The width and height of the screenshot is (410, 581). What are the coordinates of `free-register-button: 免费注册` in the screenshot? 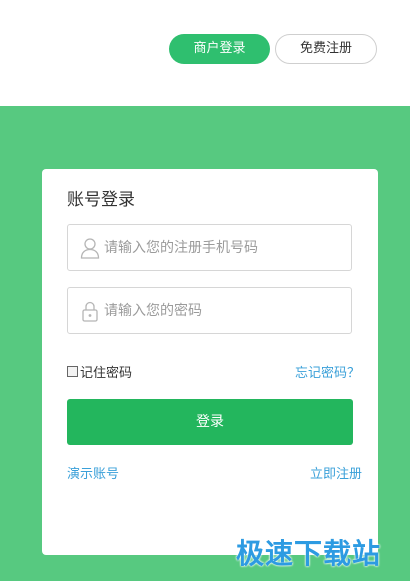 It's located at (326, 49).